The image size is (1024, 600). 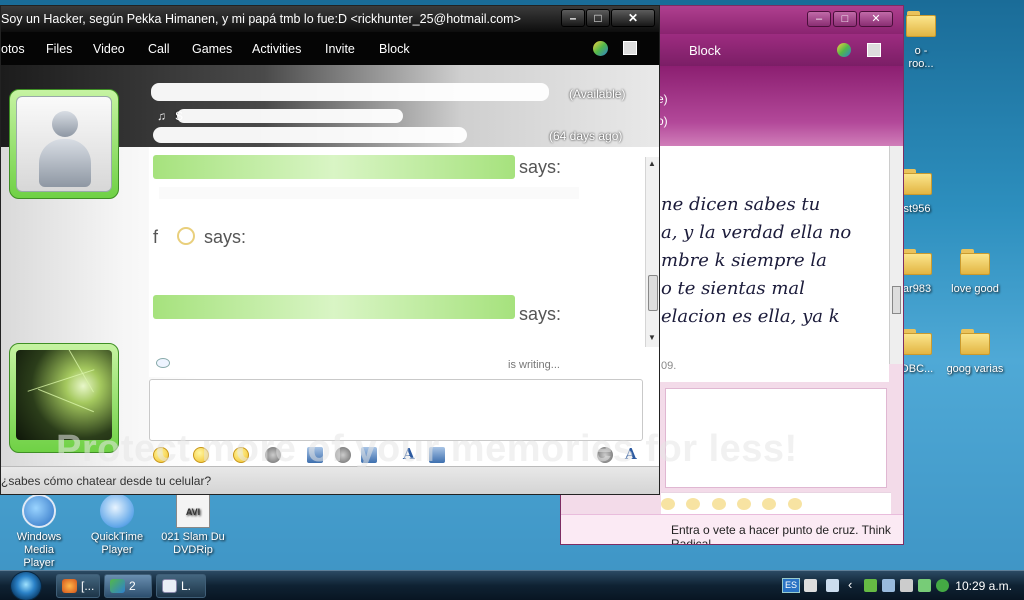 I want to click on taskbar-item-document: L., so click(x=181, y=586).